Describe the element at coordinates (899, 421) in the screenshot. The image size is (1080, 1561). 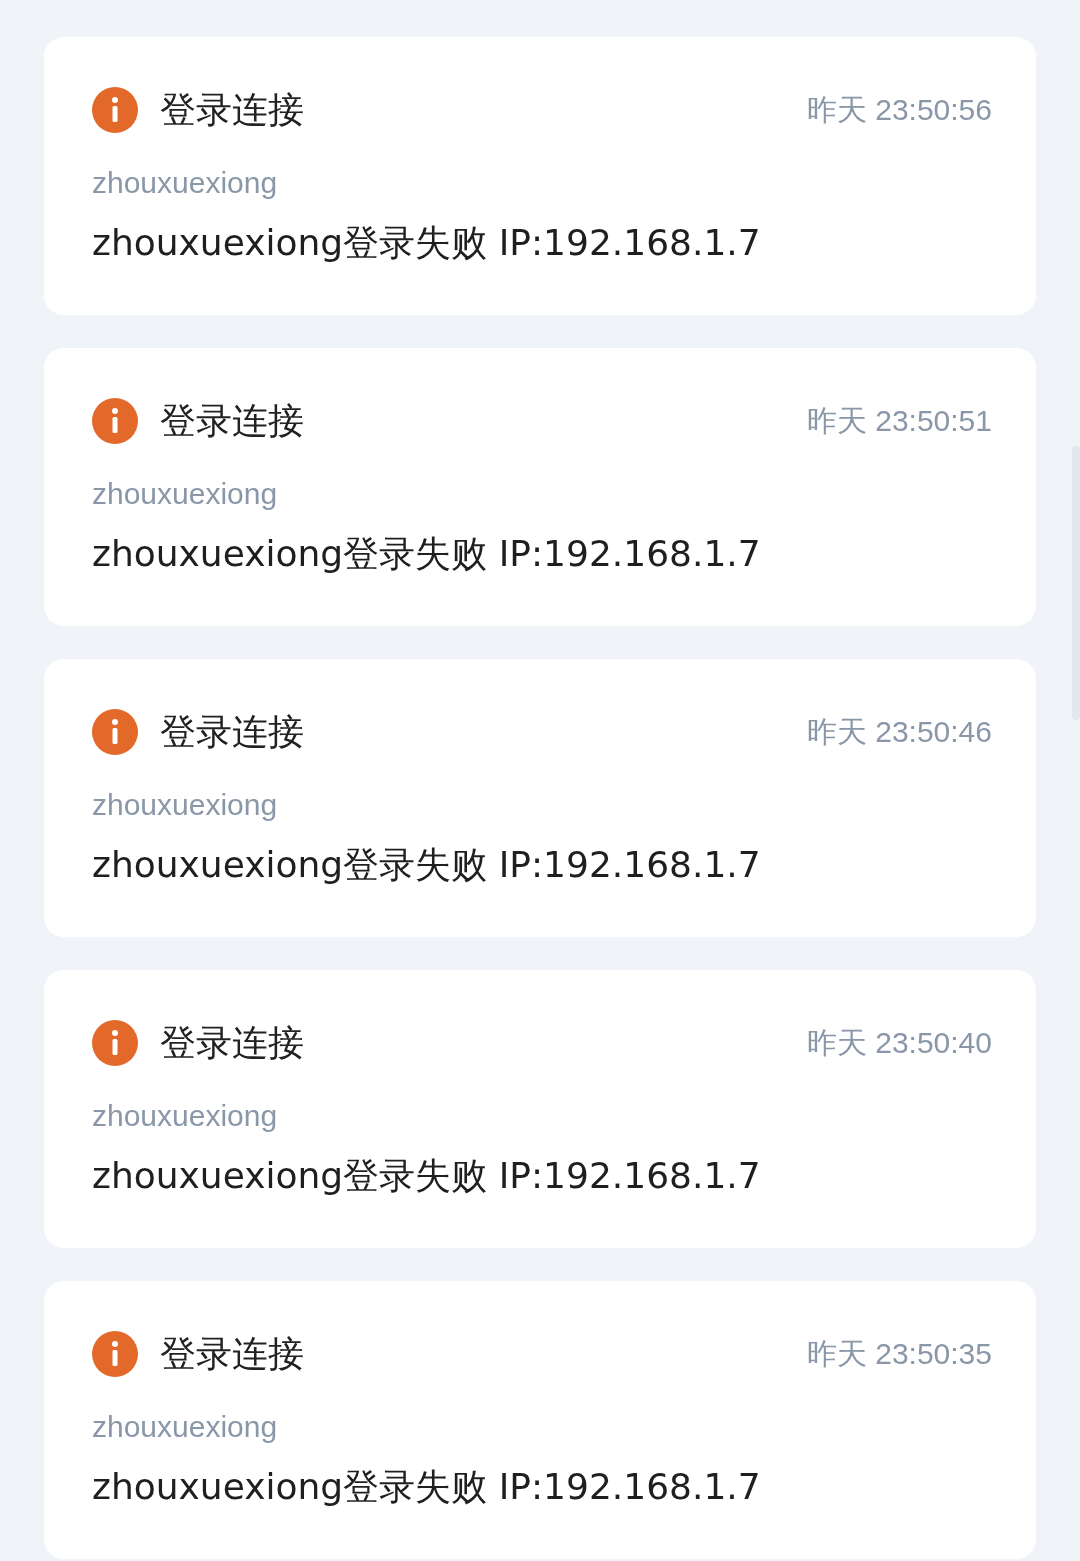
I see `notification-time: 昨天 23:50:51` at that location.